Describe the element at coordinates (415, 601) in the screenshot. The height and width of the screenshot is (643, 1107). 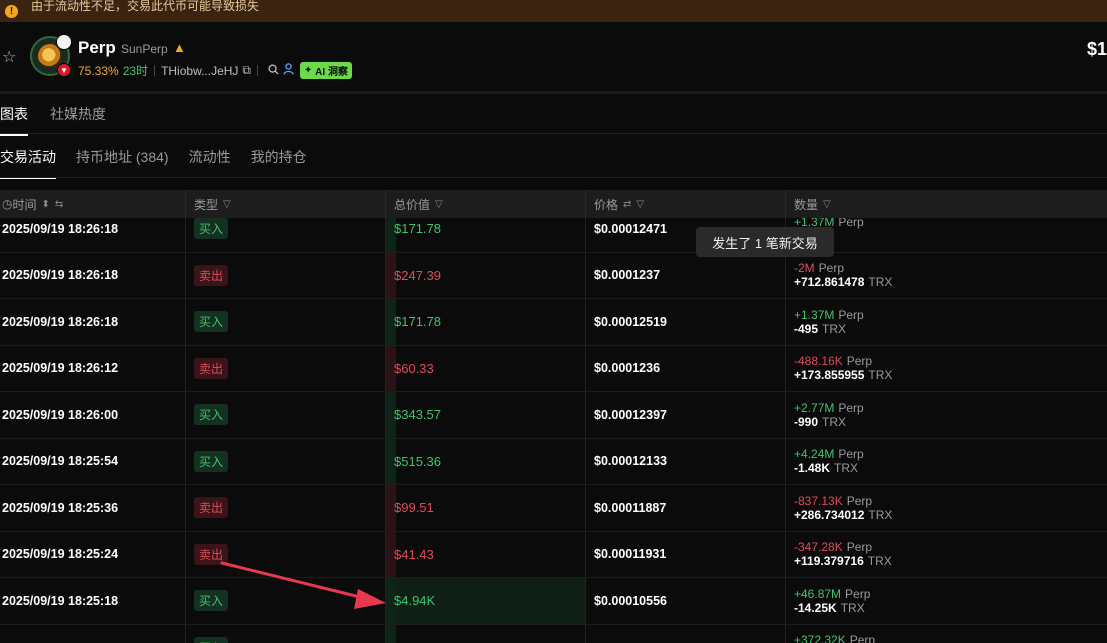
I see `trade-total-value: $4.94K` at that location.